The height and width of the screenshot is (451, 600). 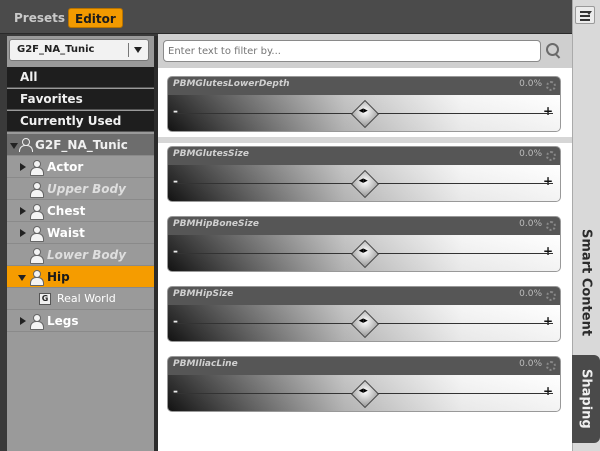 What do you see at coordinates (26, 145) in the screenshot?
I see `figure-icon` at bounding box center [26, 145].